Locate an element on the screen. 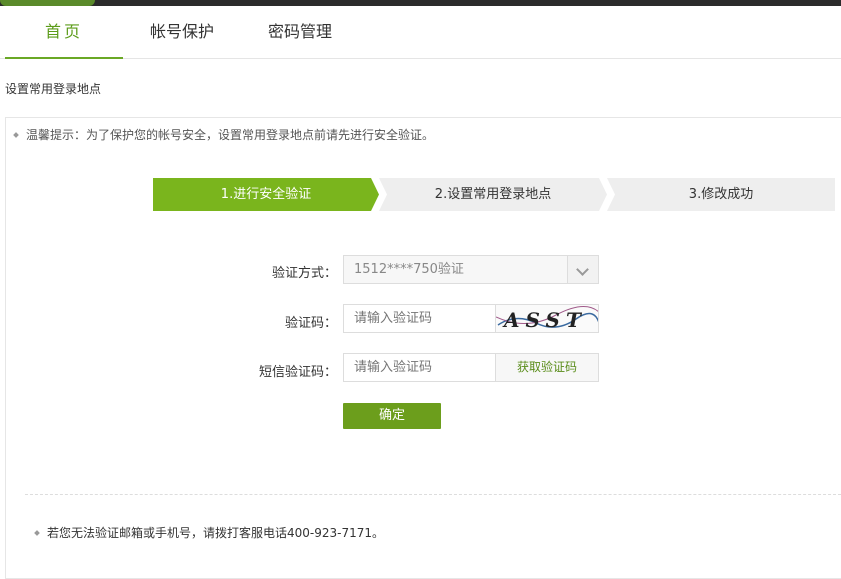 This screenshot has height=579, width=841. captcha-image: ASST is located at coordinates (547, 318).